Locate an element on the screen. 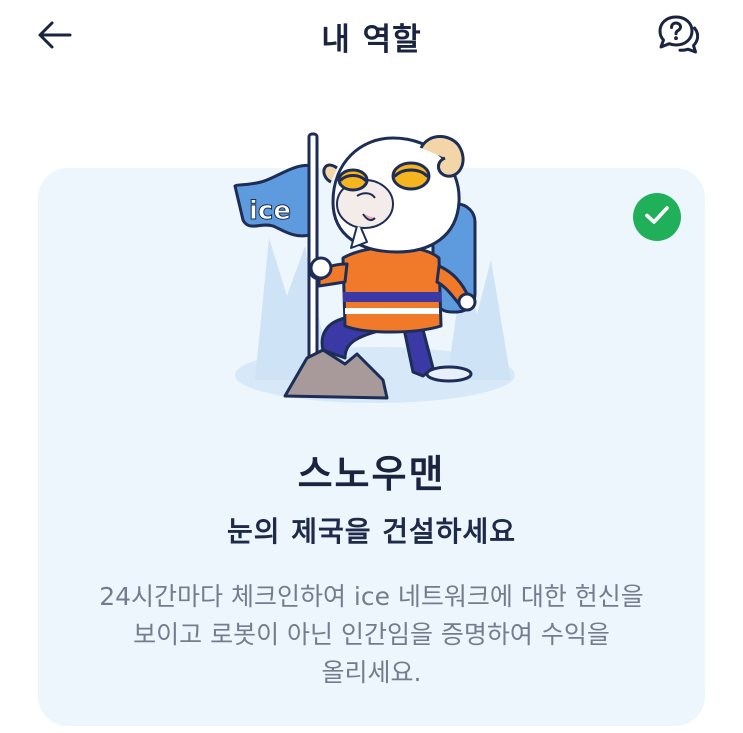 Image resolution: width=743 pixels, height=733 pixels. page-title: 내 역할 is located at coordinates (371, 40).